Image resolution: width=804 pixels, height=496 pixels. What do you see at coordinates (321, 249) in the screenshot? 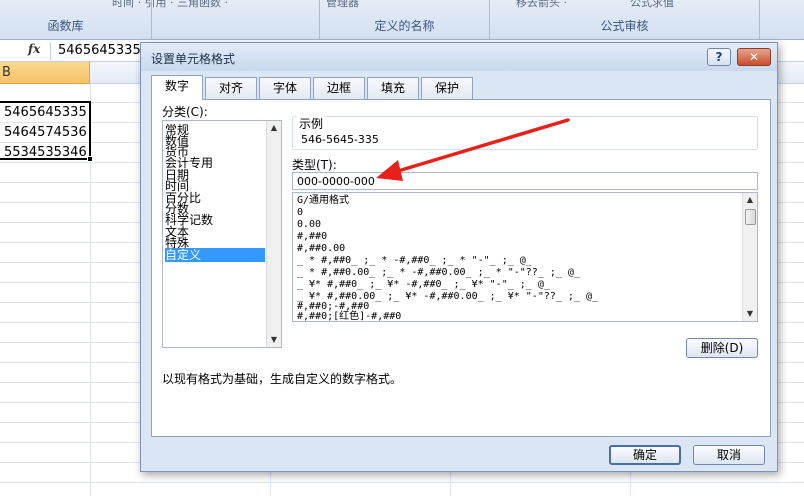
I see `format-item: #,##0.00` at bounding box center [321, 249].